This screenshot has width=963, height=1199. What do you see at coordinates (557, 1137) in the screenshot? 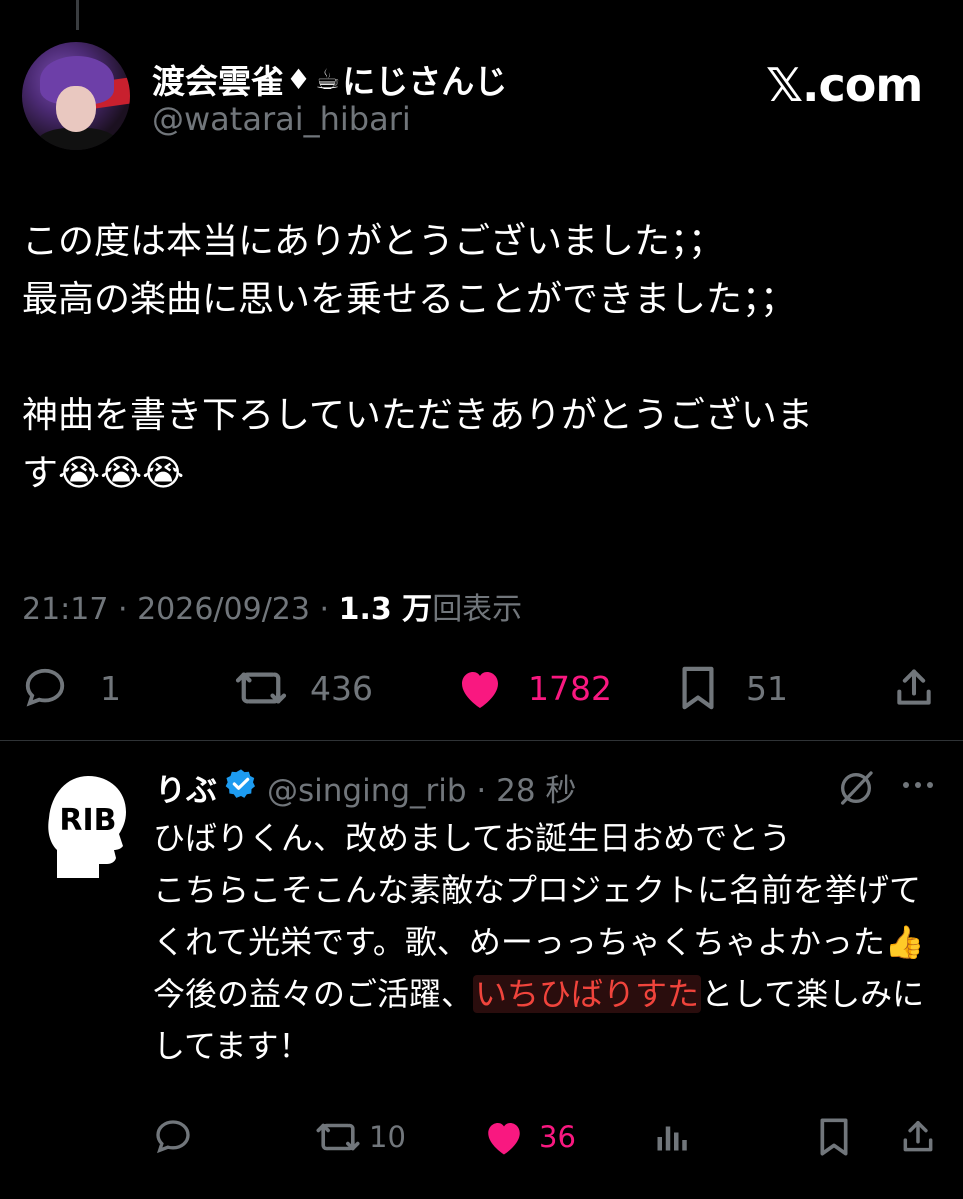
I see `reply-like-count: 36` at bounding box center [557, 1137].